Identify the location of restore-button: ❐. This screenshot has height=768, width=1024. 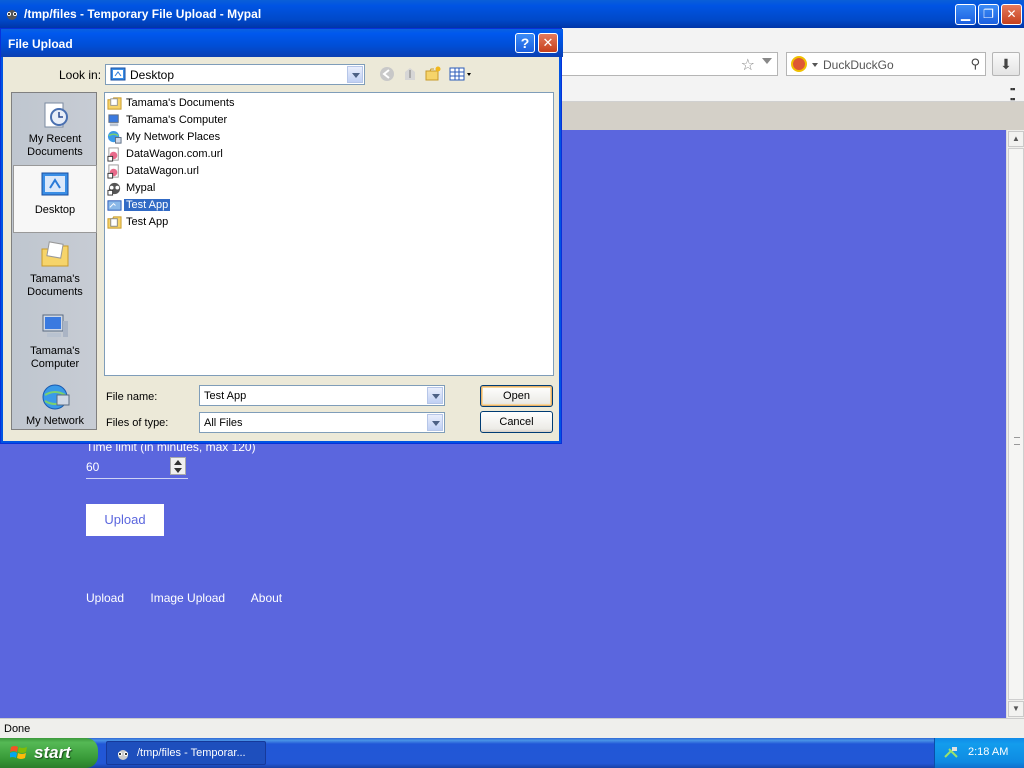
(988, 14).